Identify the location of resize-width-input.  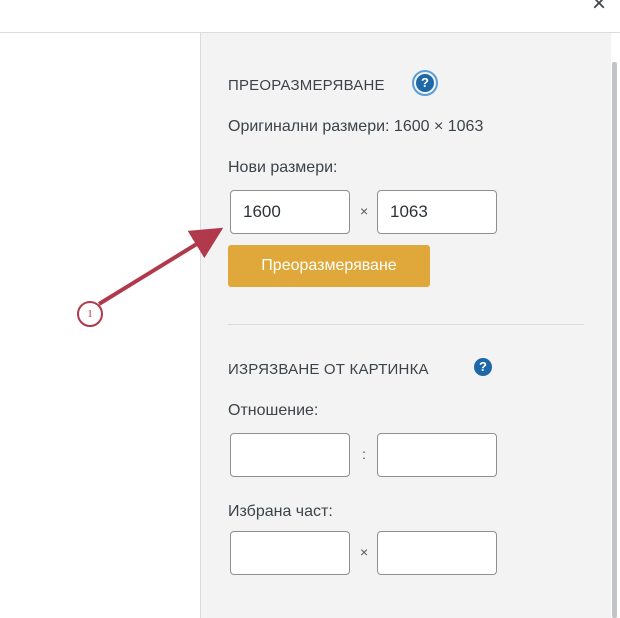
(290, 212).